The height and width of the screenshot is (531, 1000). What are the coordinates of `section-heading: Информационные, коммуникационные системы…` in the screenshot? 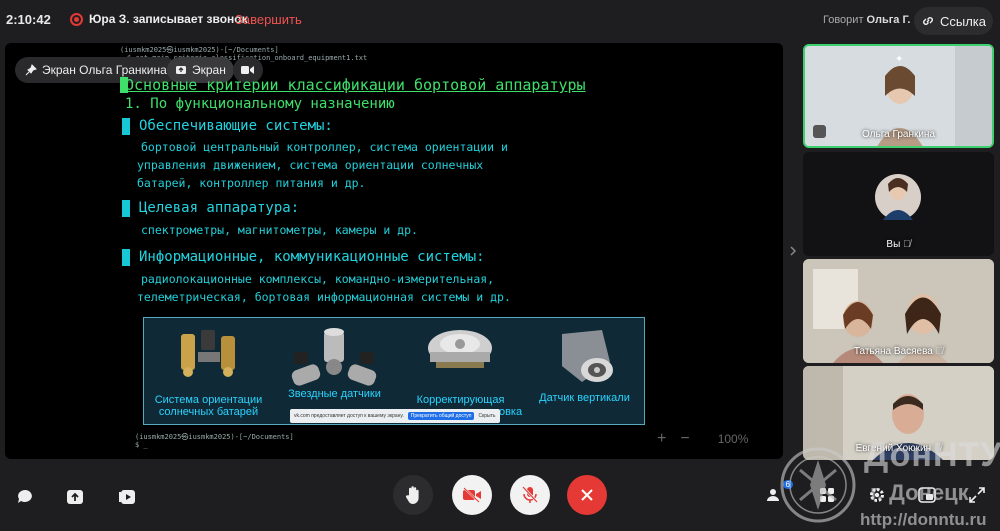 It's located at (312, 257).